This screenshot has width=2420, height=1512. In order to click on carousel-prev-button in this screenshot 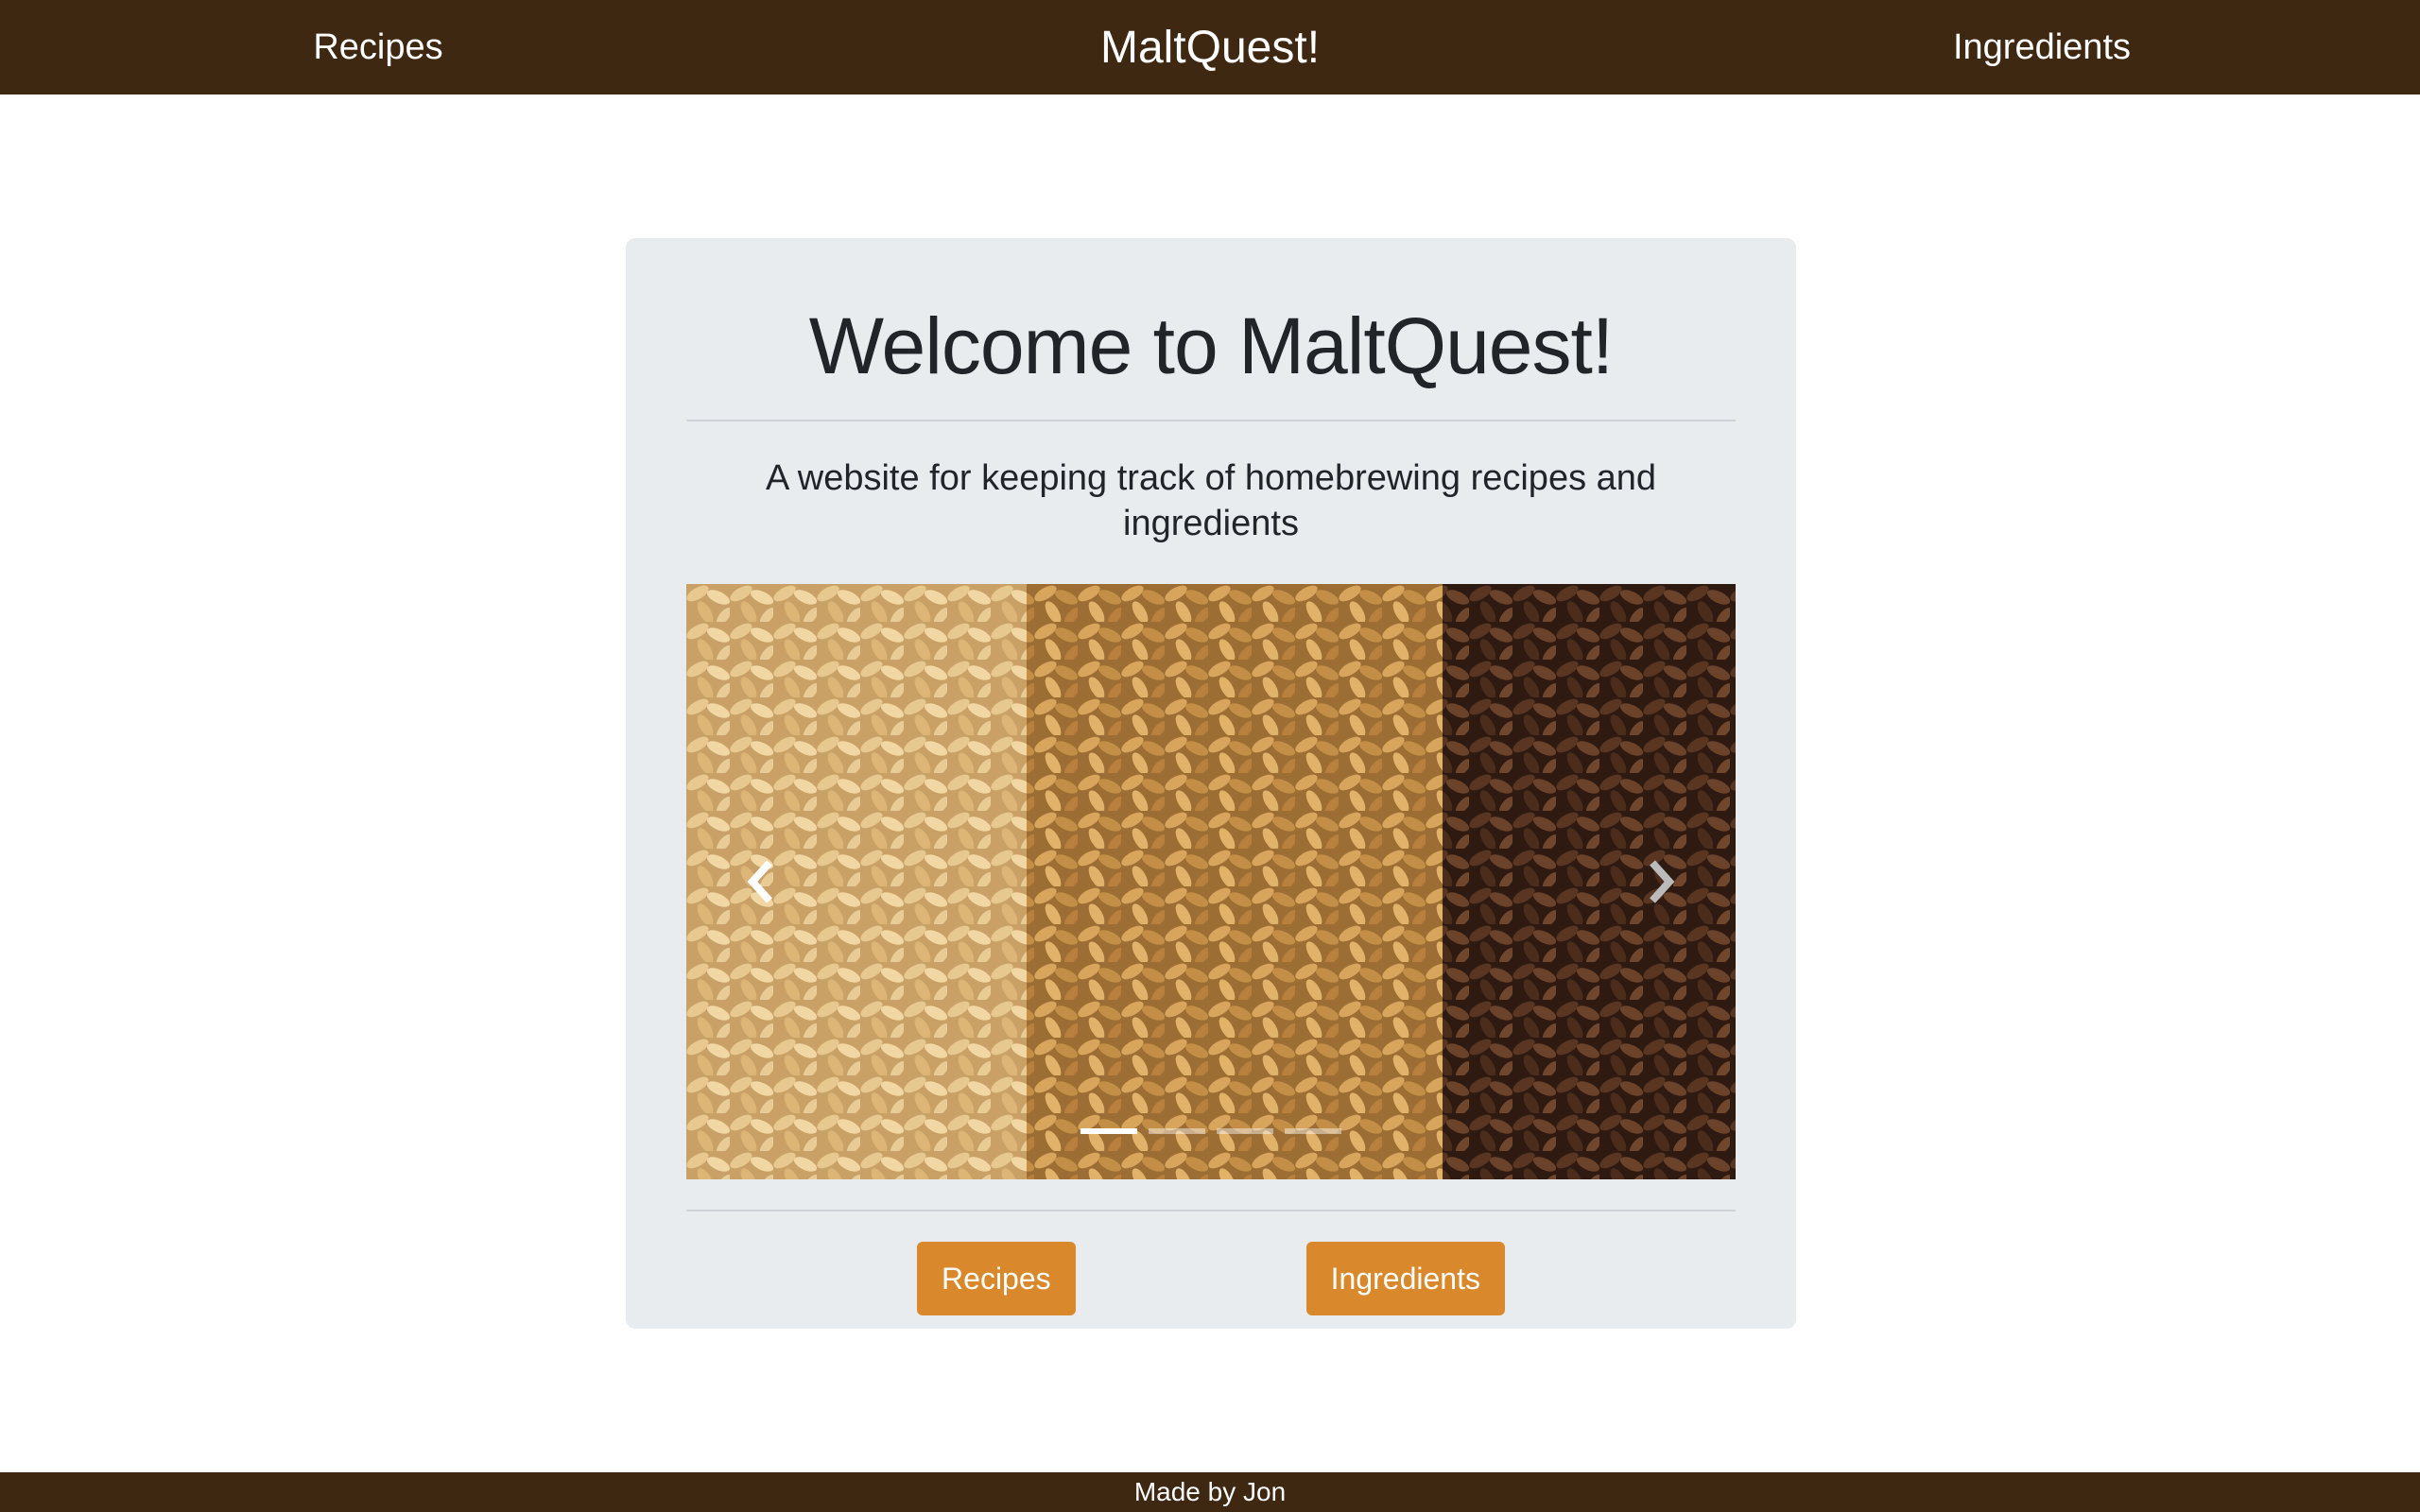, I will do `click(762, 881)`.